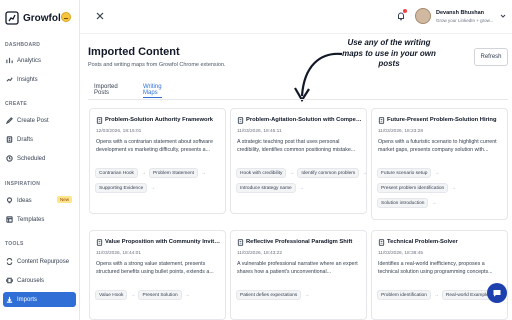 The width and height of the screenshot is (512, 320). Describe the element at coordinates (404, 294) in the screenshot. I see `step-tag: Problem identification` at that location.